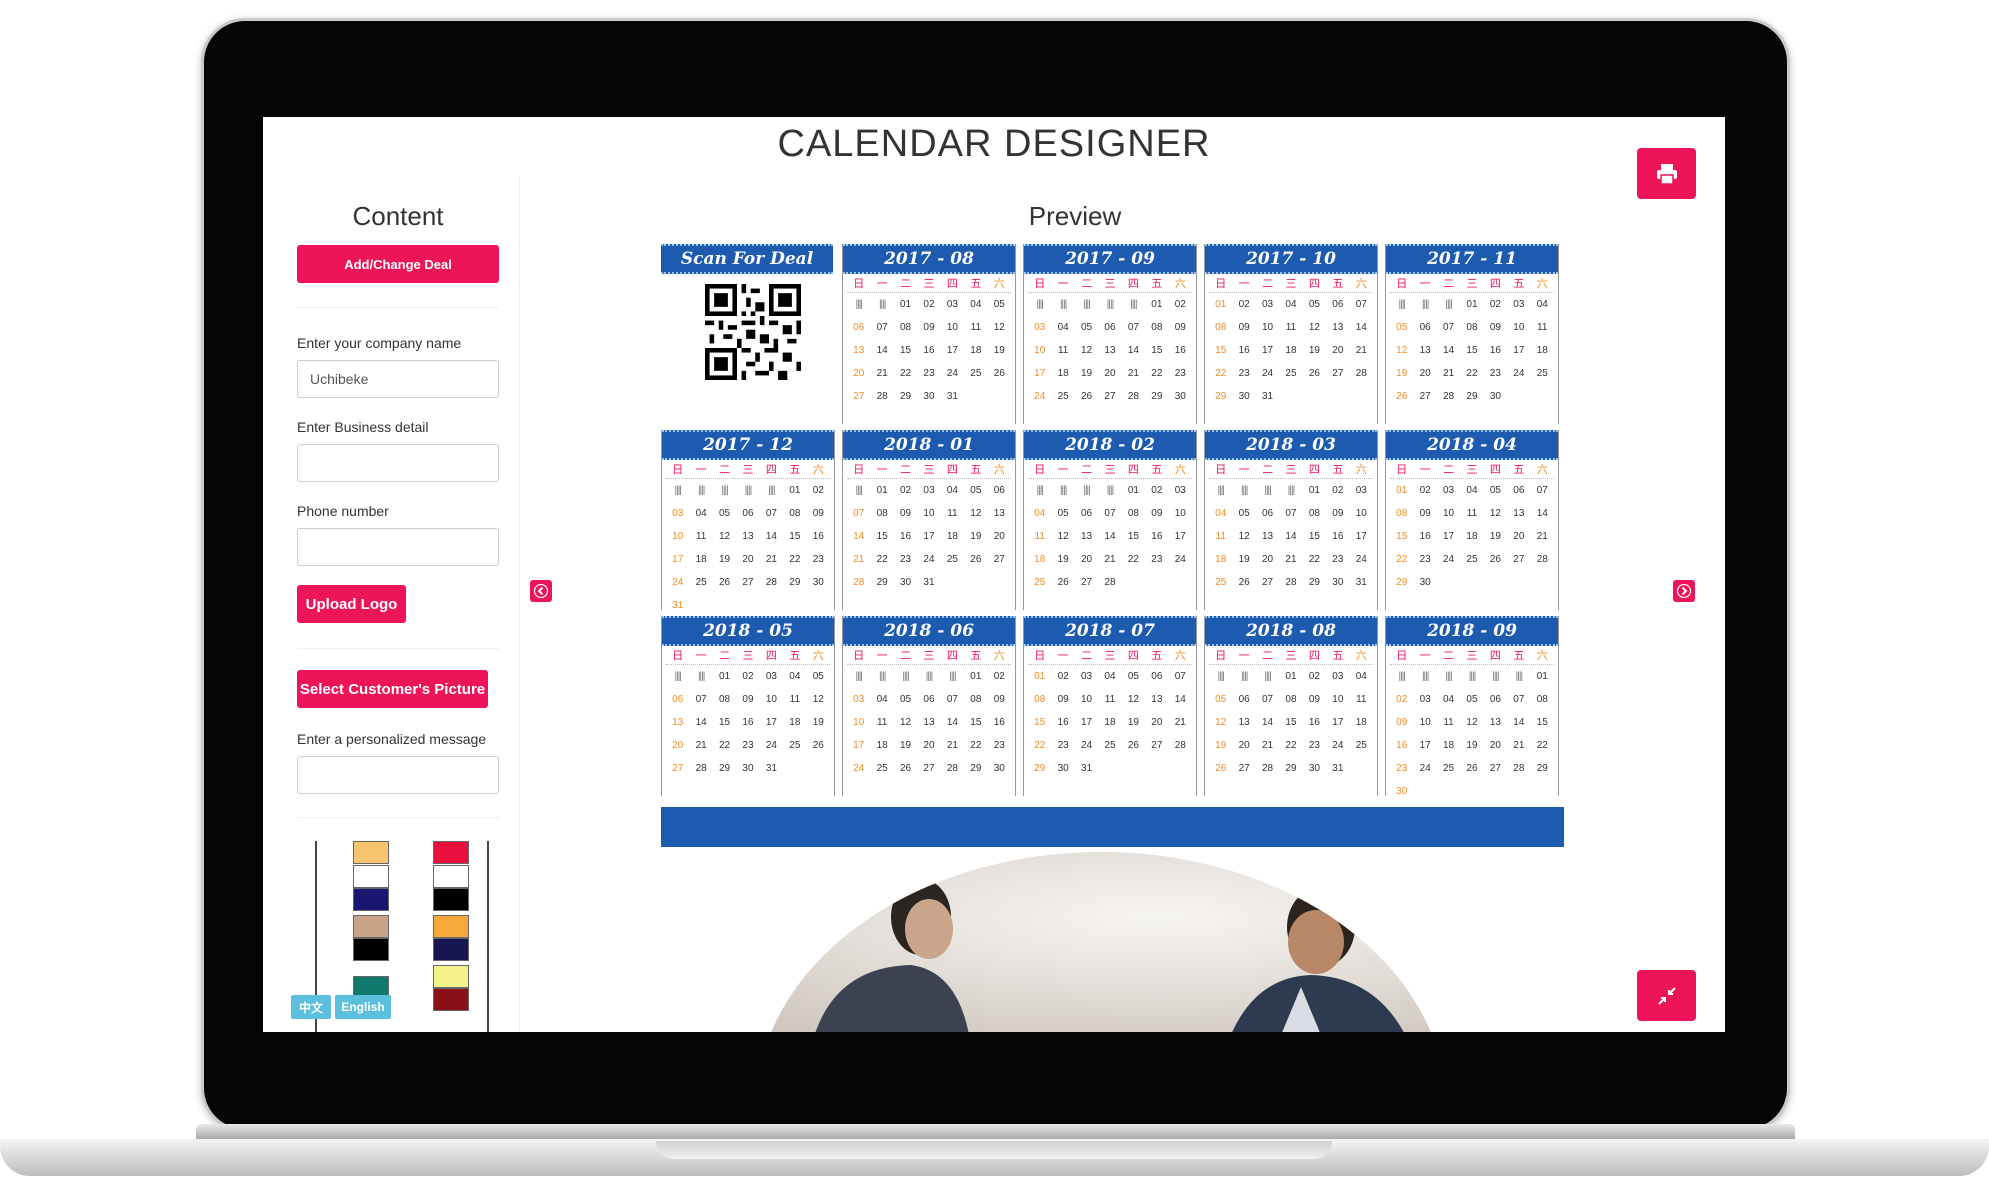 The height and width of the screenshot is (1189, 1989). Describe the element at coordinates (1291, 513) in the screenshot. I see `calendar-day: 07` at that location.